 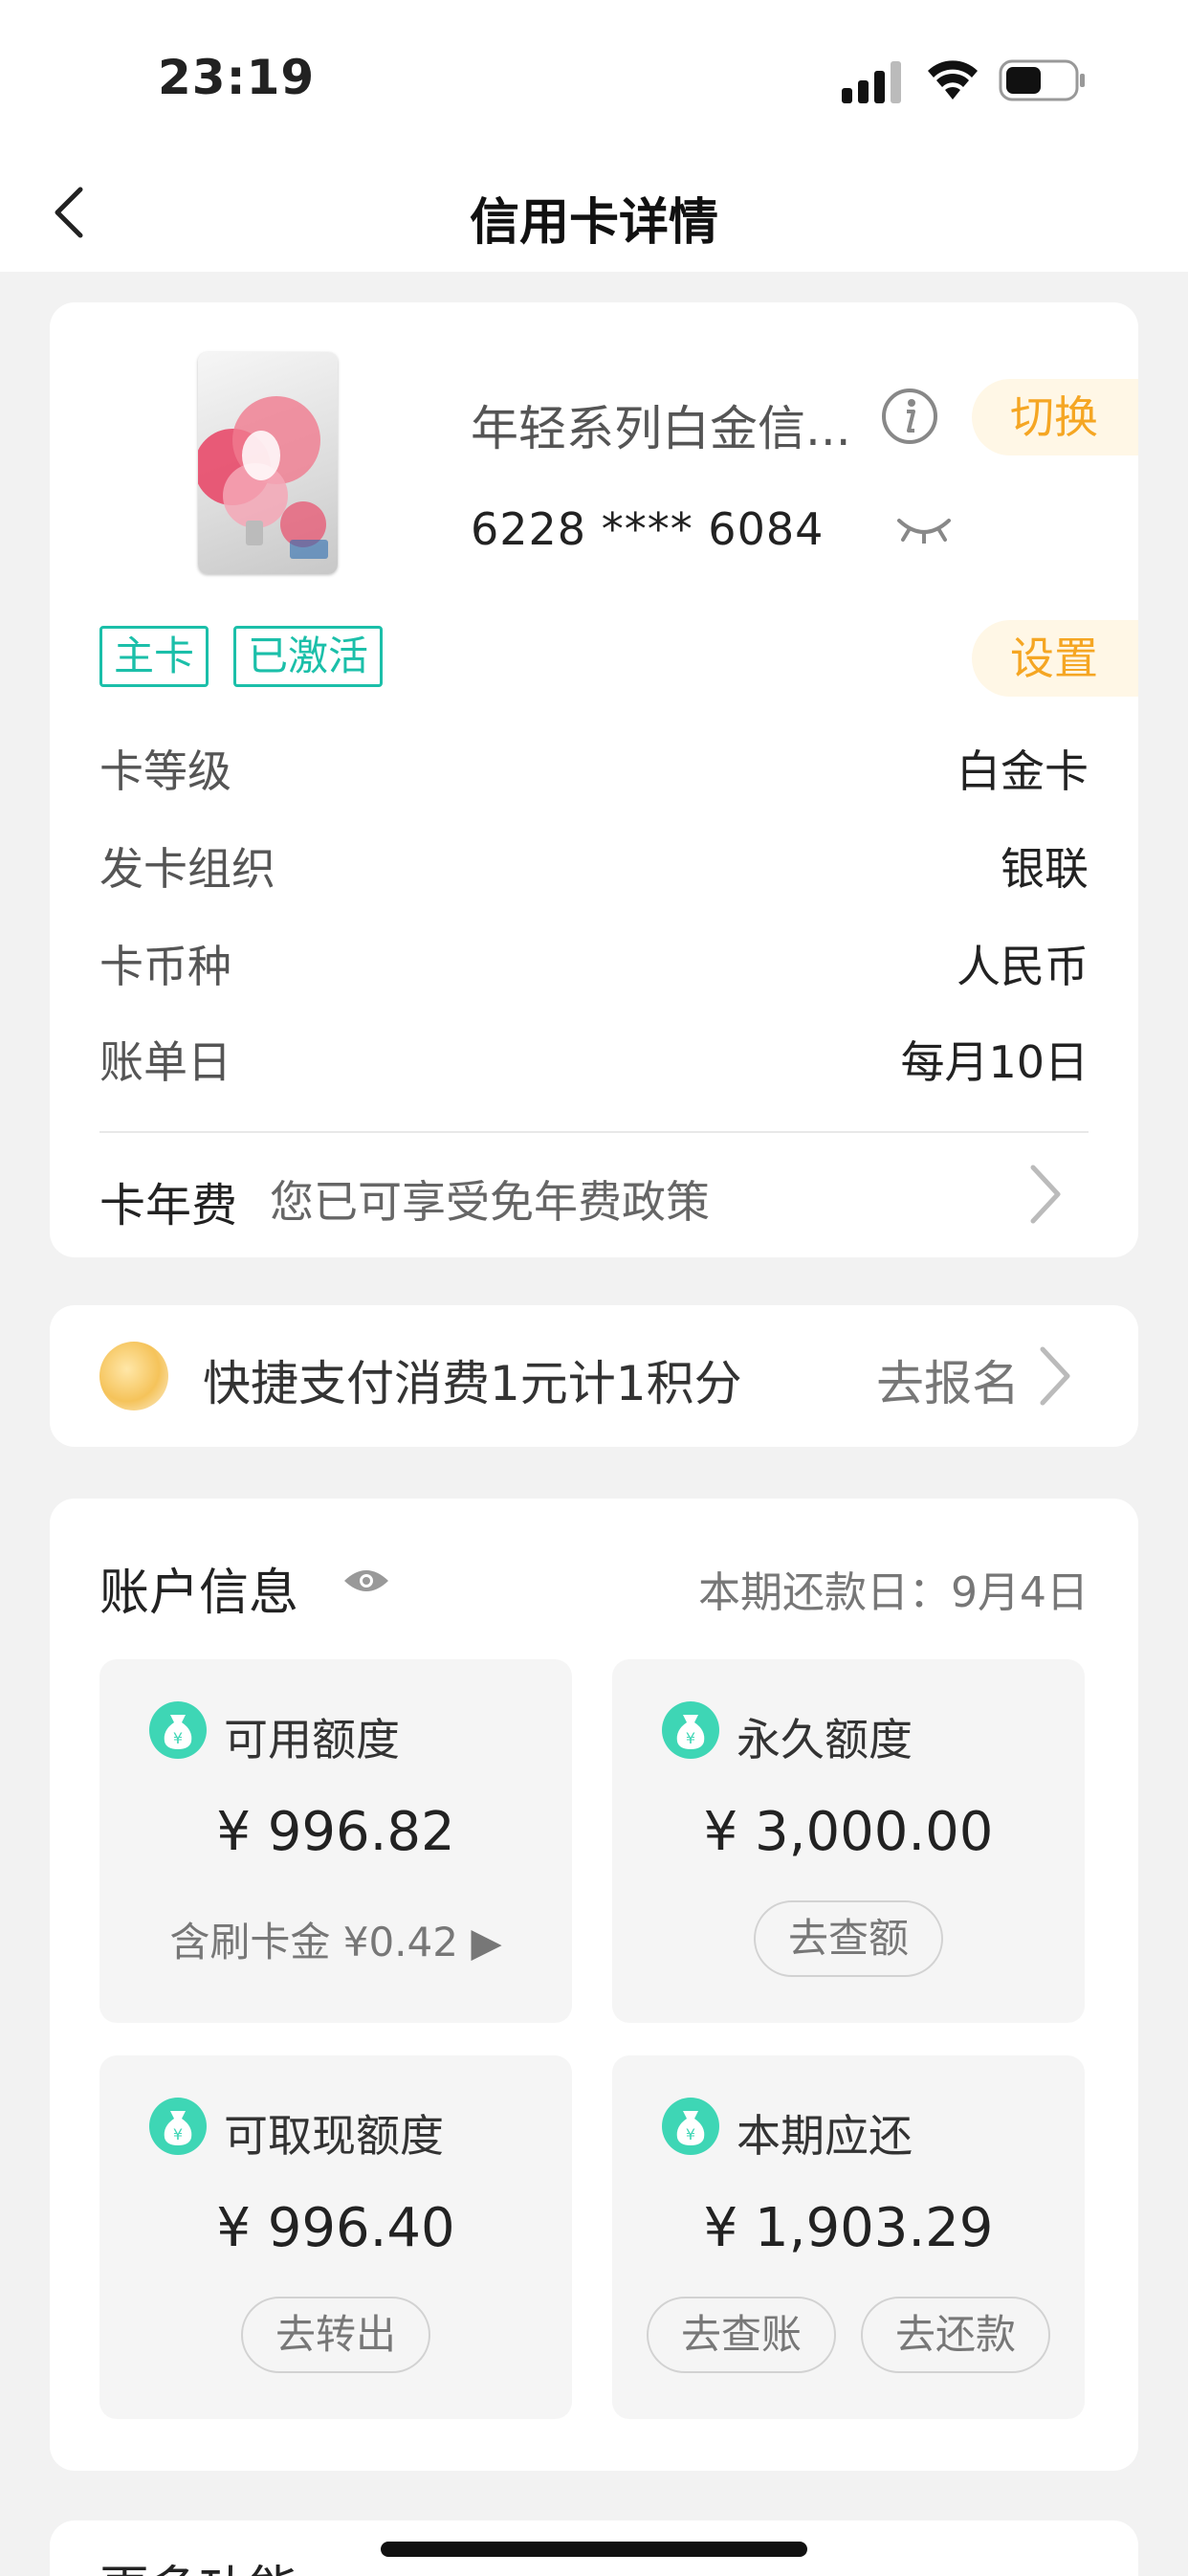 I want to click on tile-label: 本期应还, so click(x=825, y=2136).